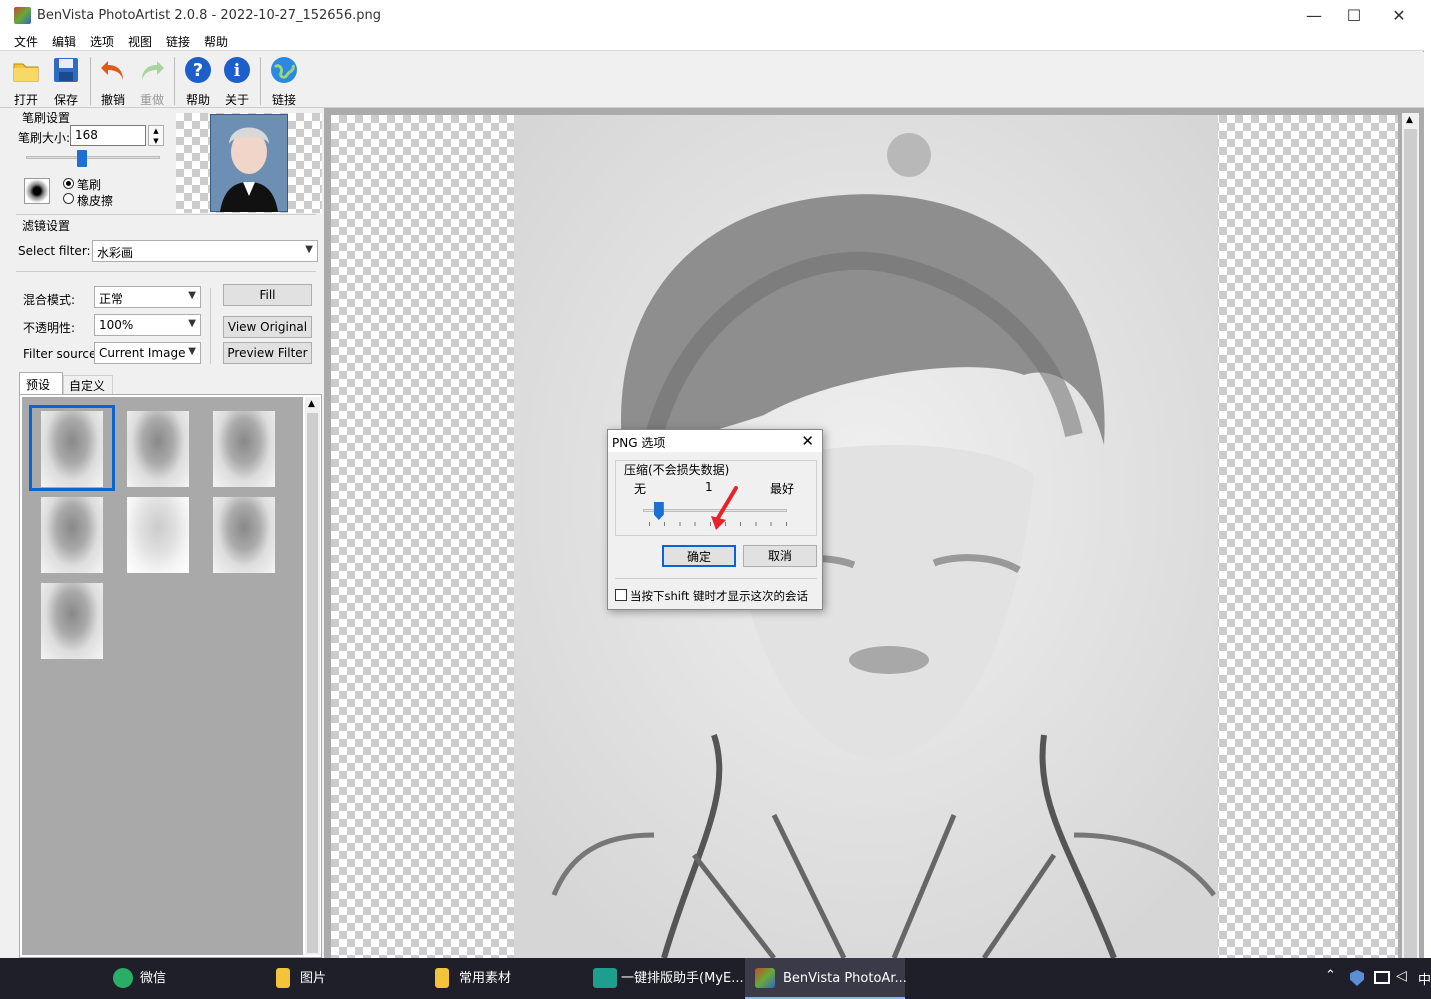 This screenshot has height=999, width=1431. Describe the element at coordinates (237, 70) in the screenshot. I see `info-icon: i` at that location.